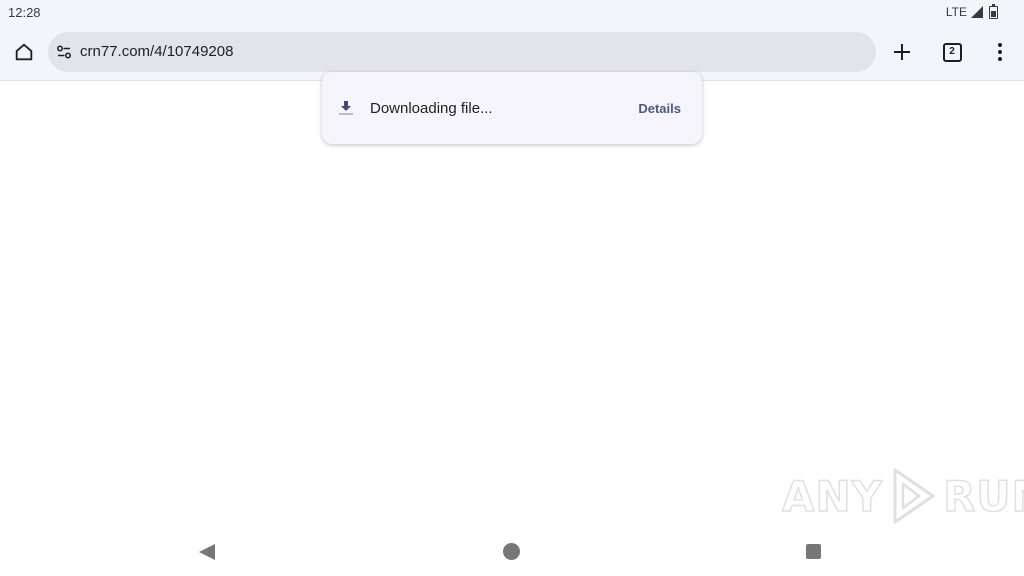  I want to click on download-icon, so click(346, 108).